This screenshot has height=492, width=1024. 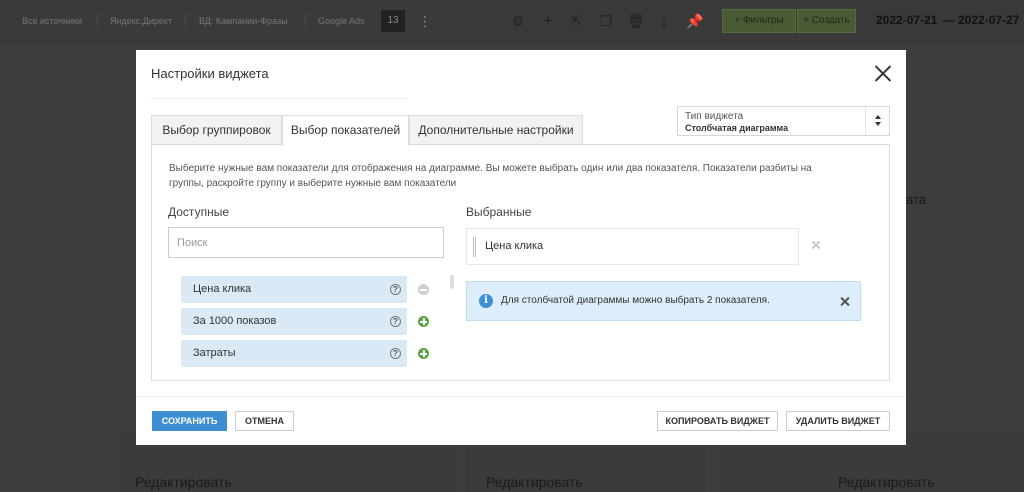 I want to click on source-tab-campaigns-phrases: ВД: Кампании-Фразы, so click(x=243, y=21).